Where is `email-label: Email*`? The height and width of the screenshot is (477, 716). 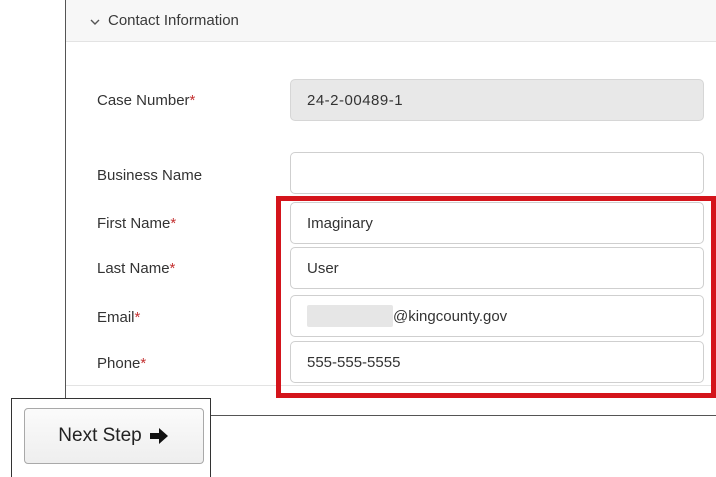 email-label: Email* is located at coordinates (118, 317).